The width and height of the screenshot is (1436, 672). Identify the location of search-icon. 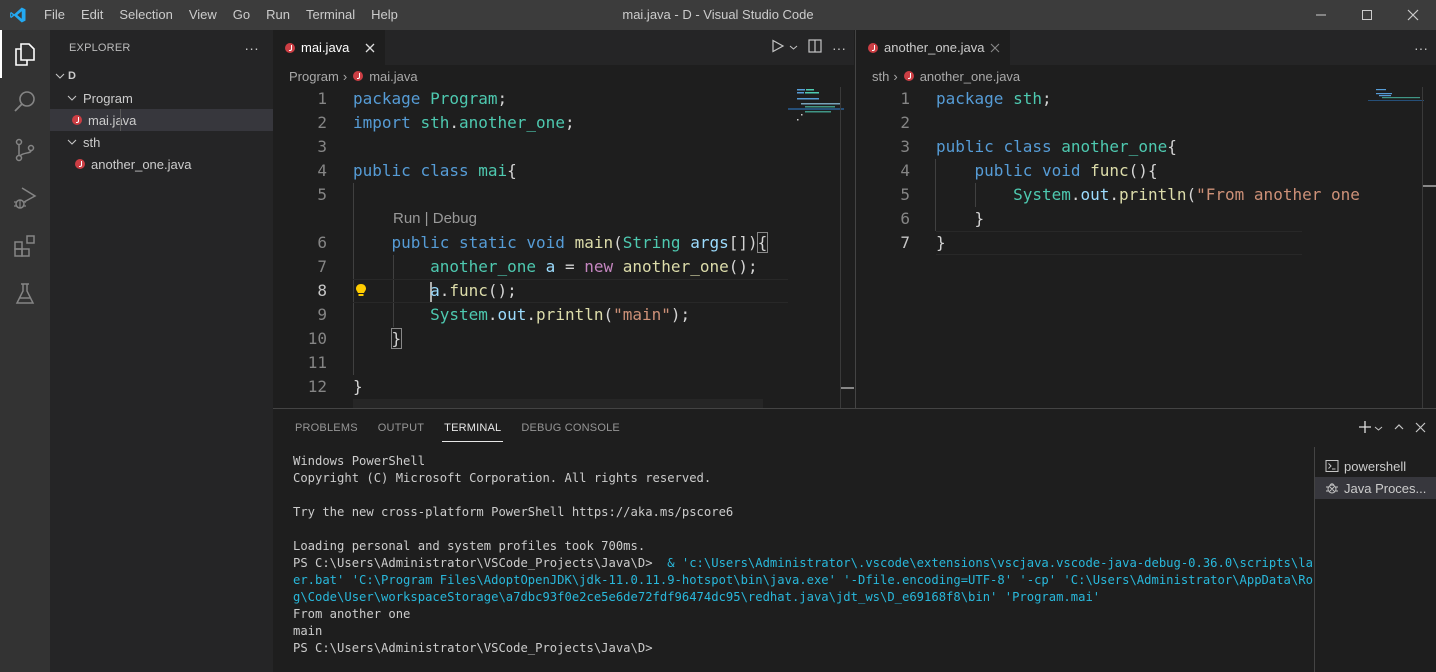
(24, 101).